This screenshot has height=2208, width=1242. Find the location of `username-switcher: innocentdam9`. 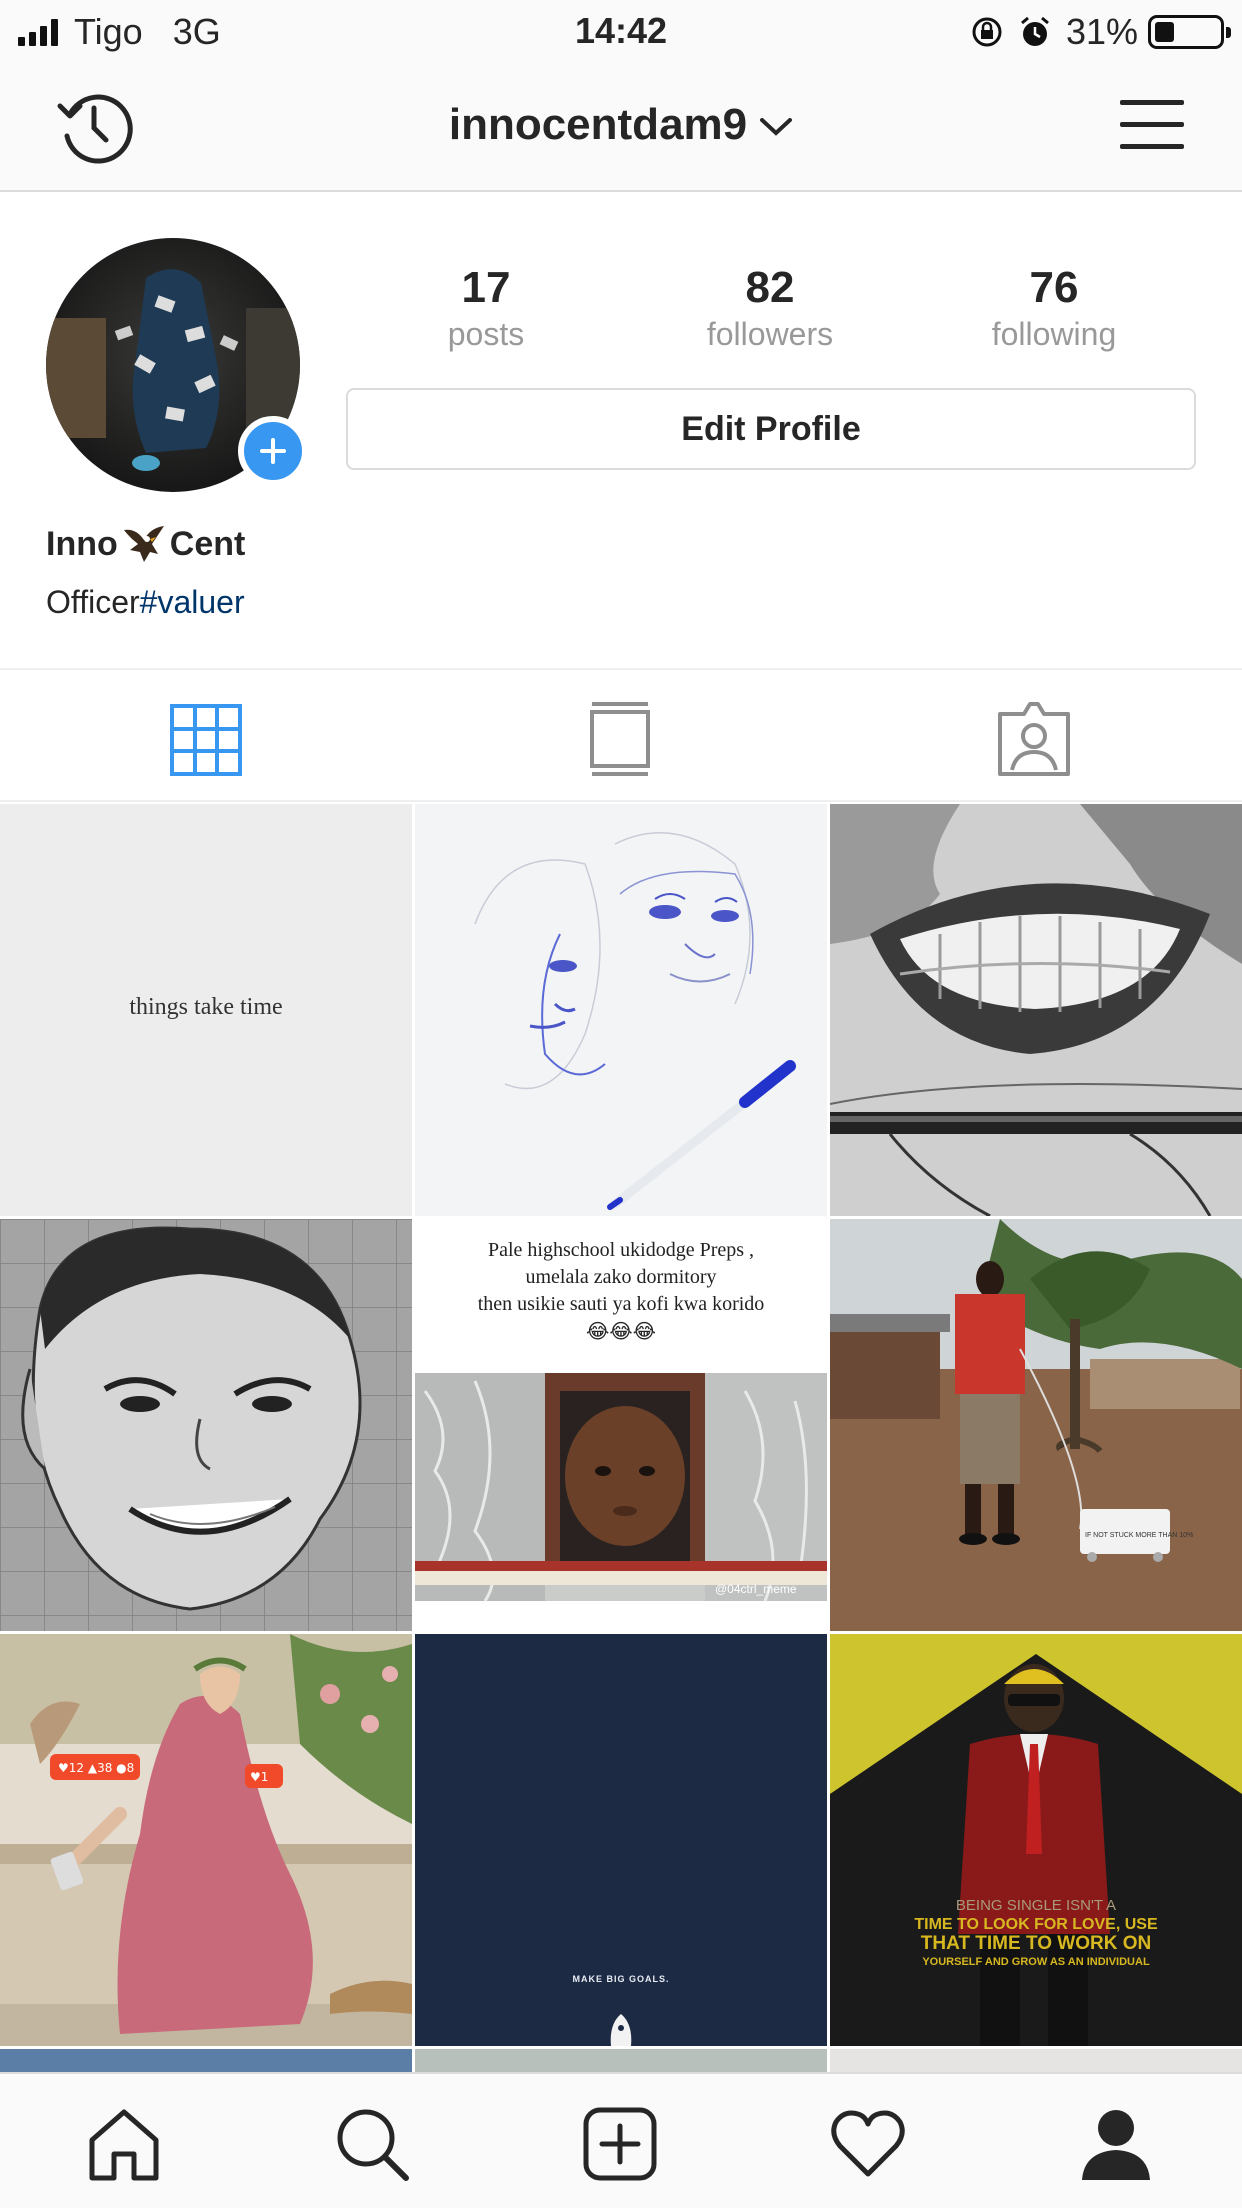

username-switcher: innocentdam9 is located at coordinates (621, 125).